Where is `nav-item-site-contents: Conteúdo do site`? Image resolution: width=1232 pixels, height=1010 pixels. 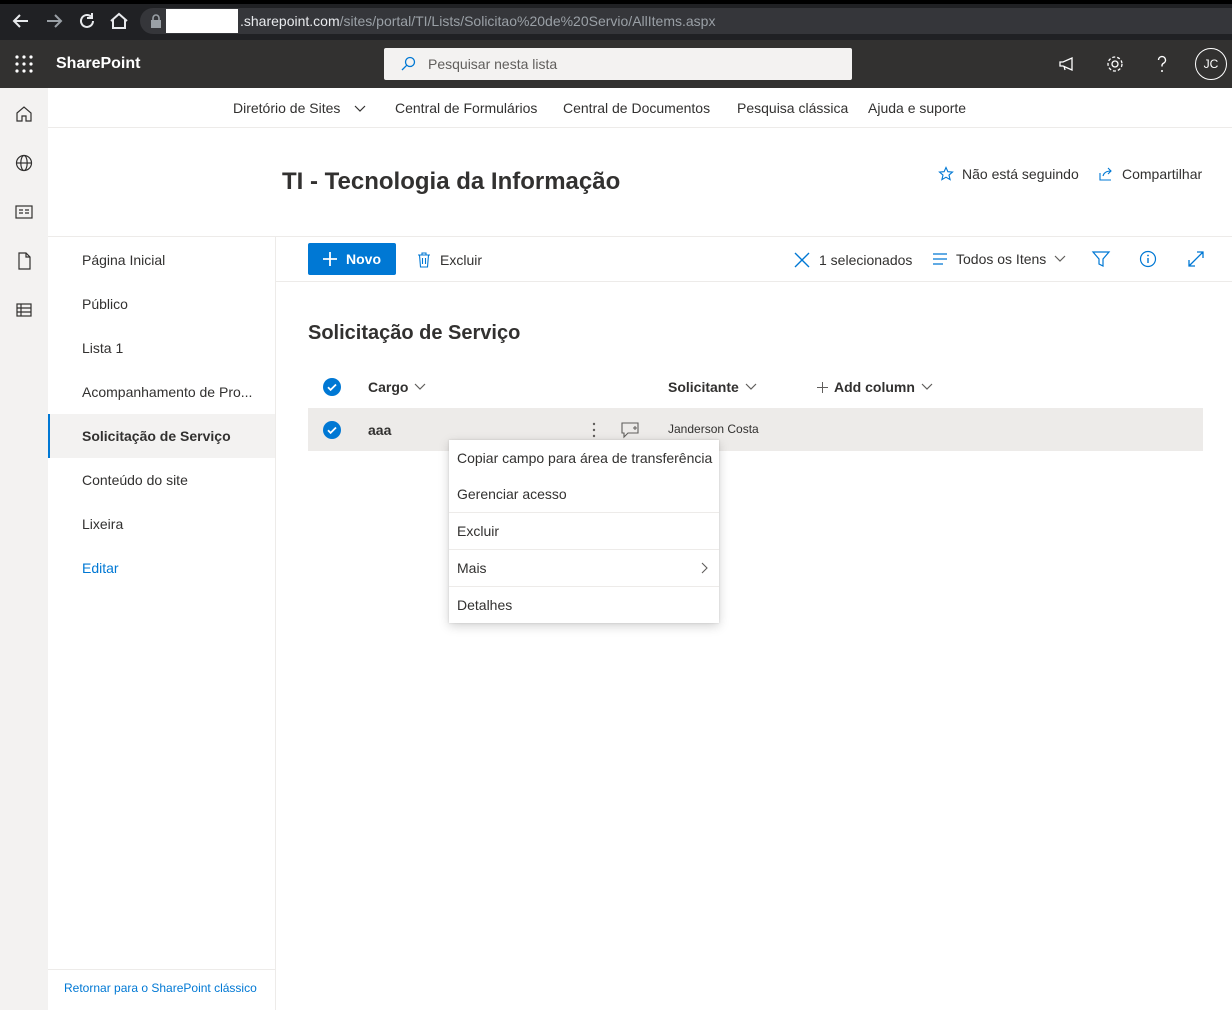 nav-item-site-contents: Conteúdo do site is located at coordinates (161, 480).